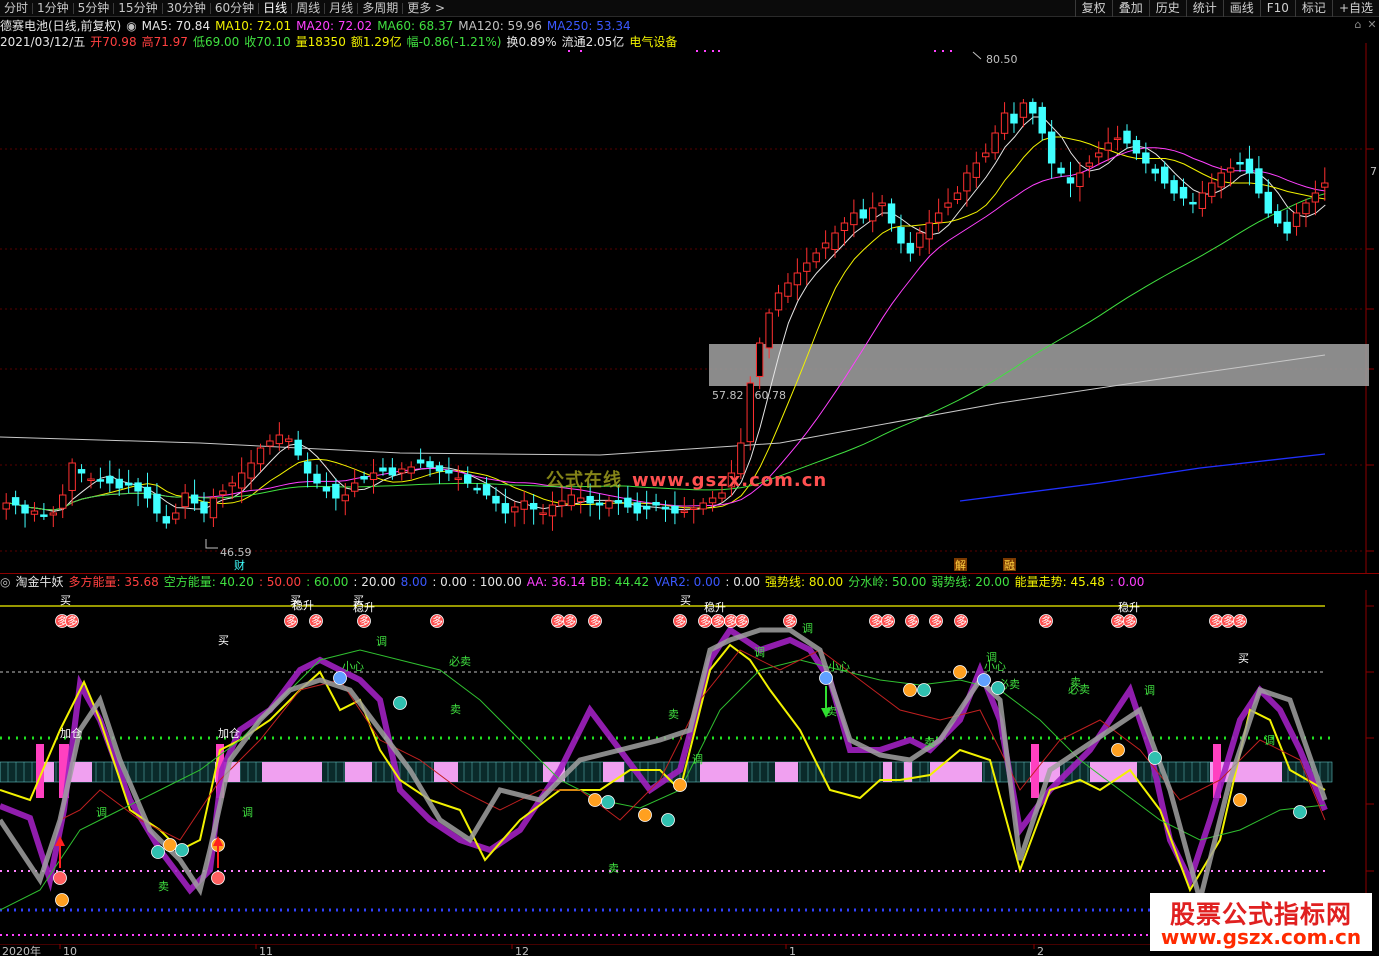  Describe the element at coordinates (275, 8) in the screenshot. I see `timeframe-tab-6: 日线` at that location.